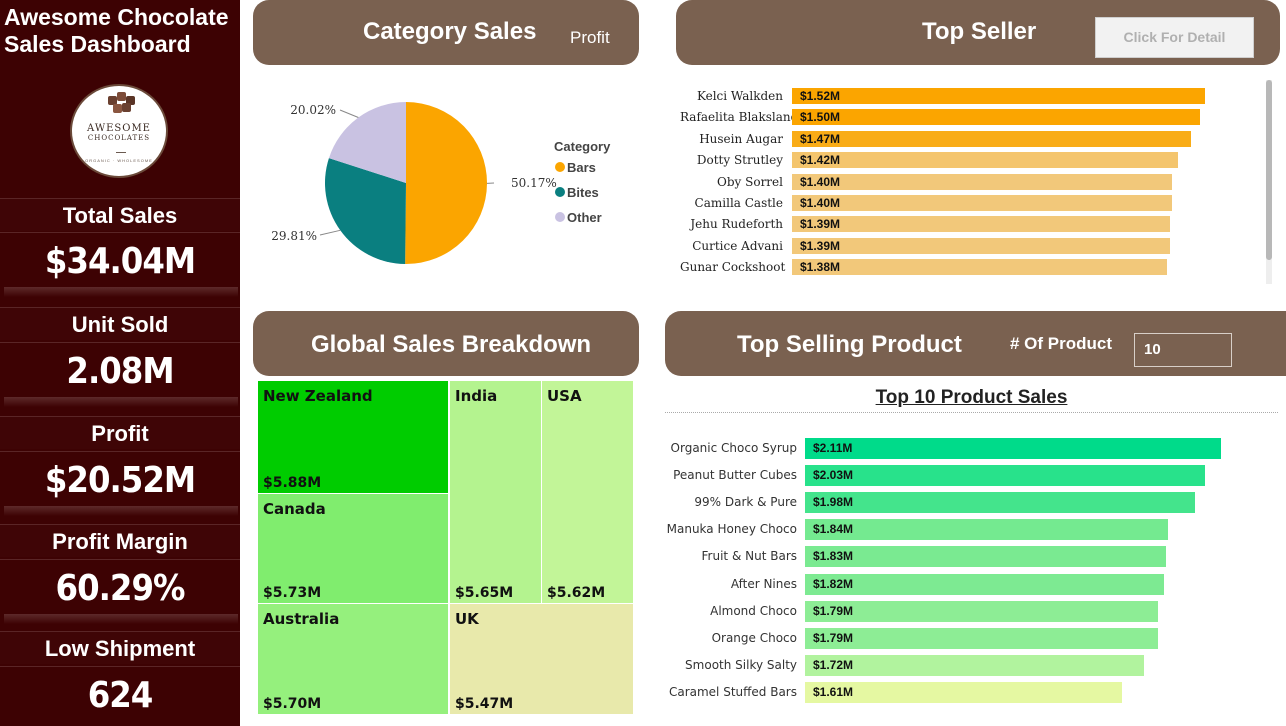 The width and height of the screenshot is (1286, 726). I want to click on profit-toggle: Profit, so click(590, 38).